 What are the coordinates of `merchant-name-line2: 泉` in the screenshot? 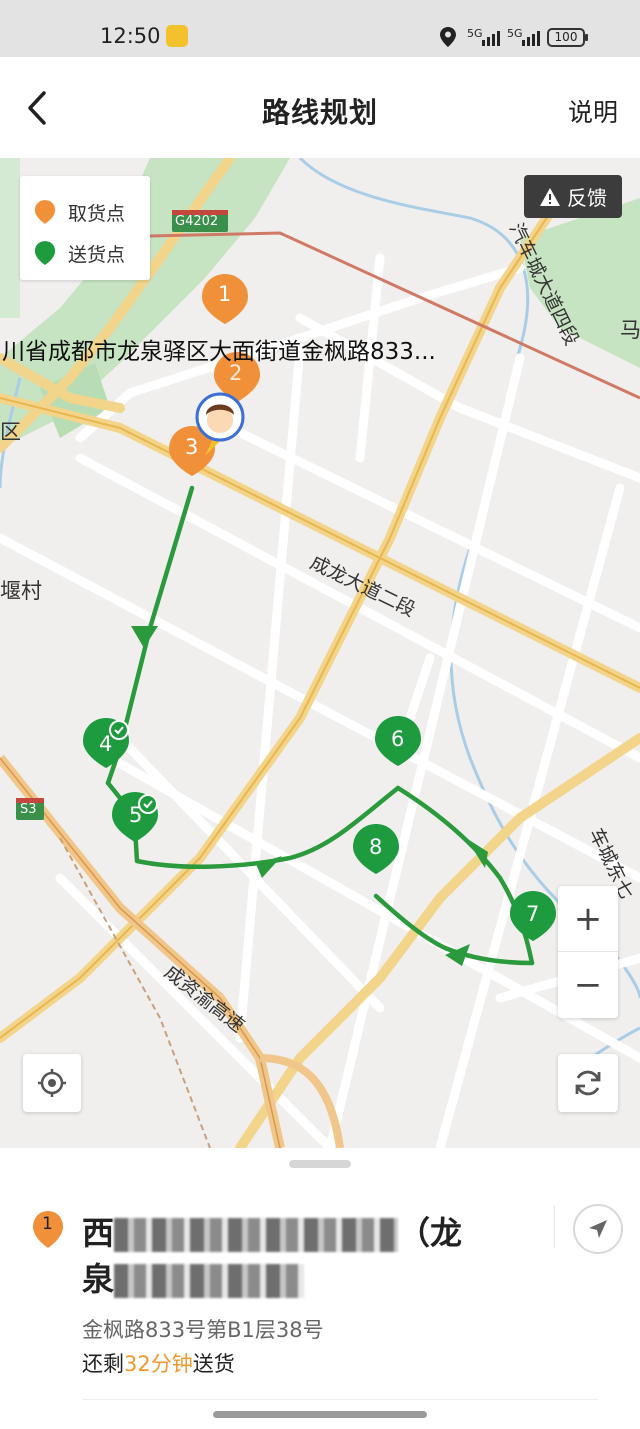 It's located at (98, 1279).